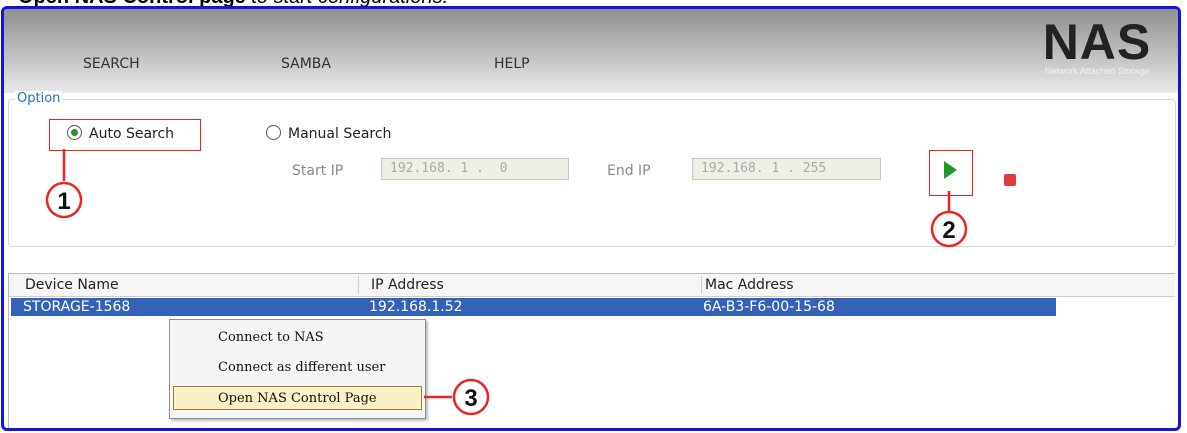  What do you see at coordinates (629, 171) in the screenshot?
I see `end-ip-label: End IP` at bounding box center [629, 171].